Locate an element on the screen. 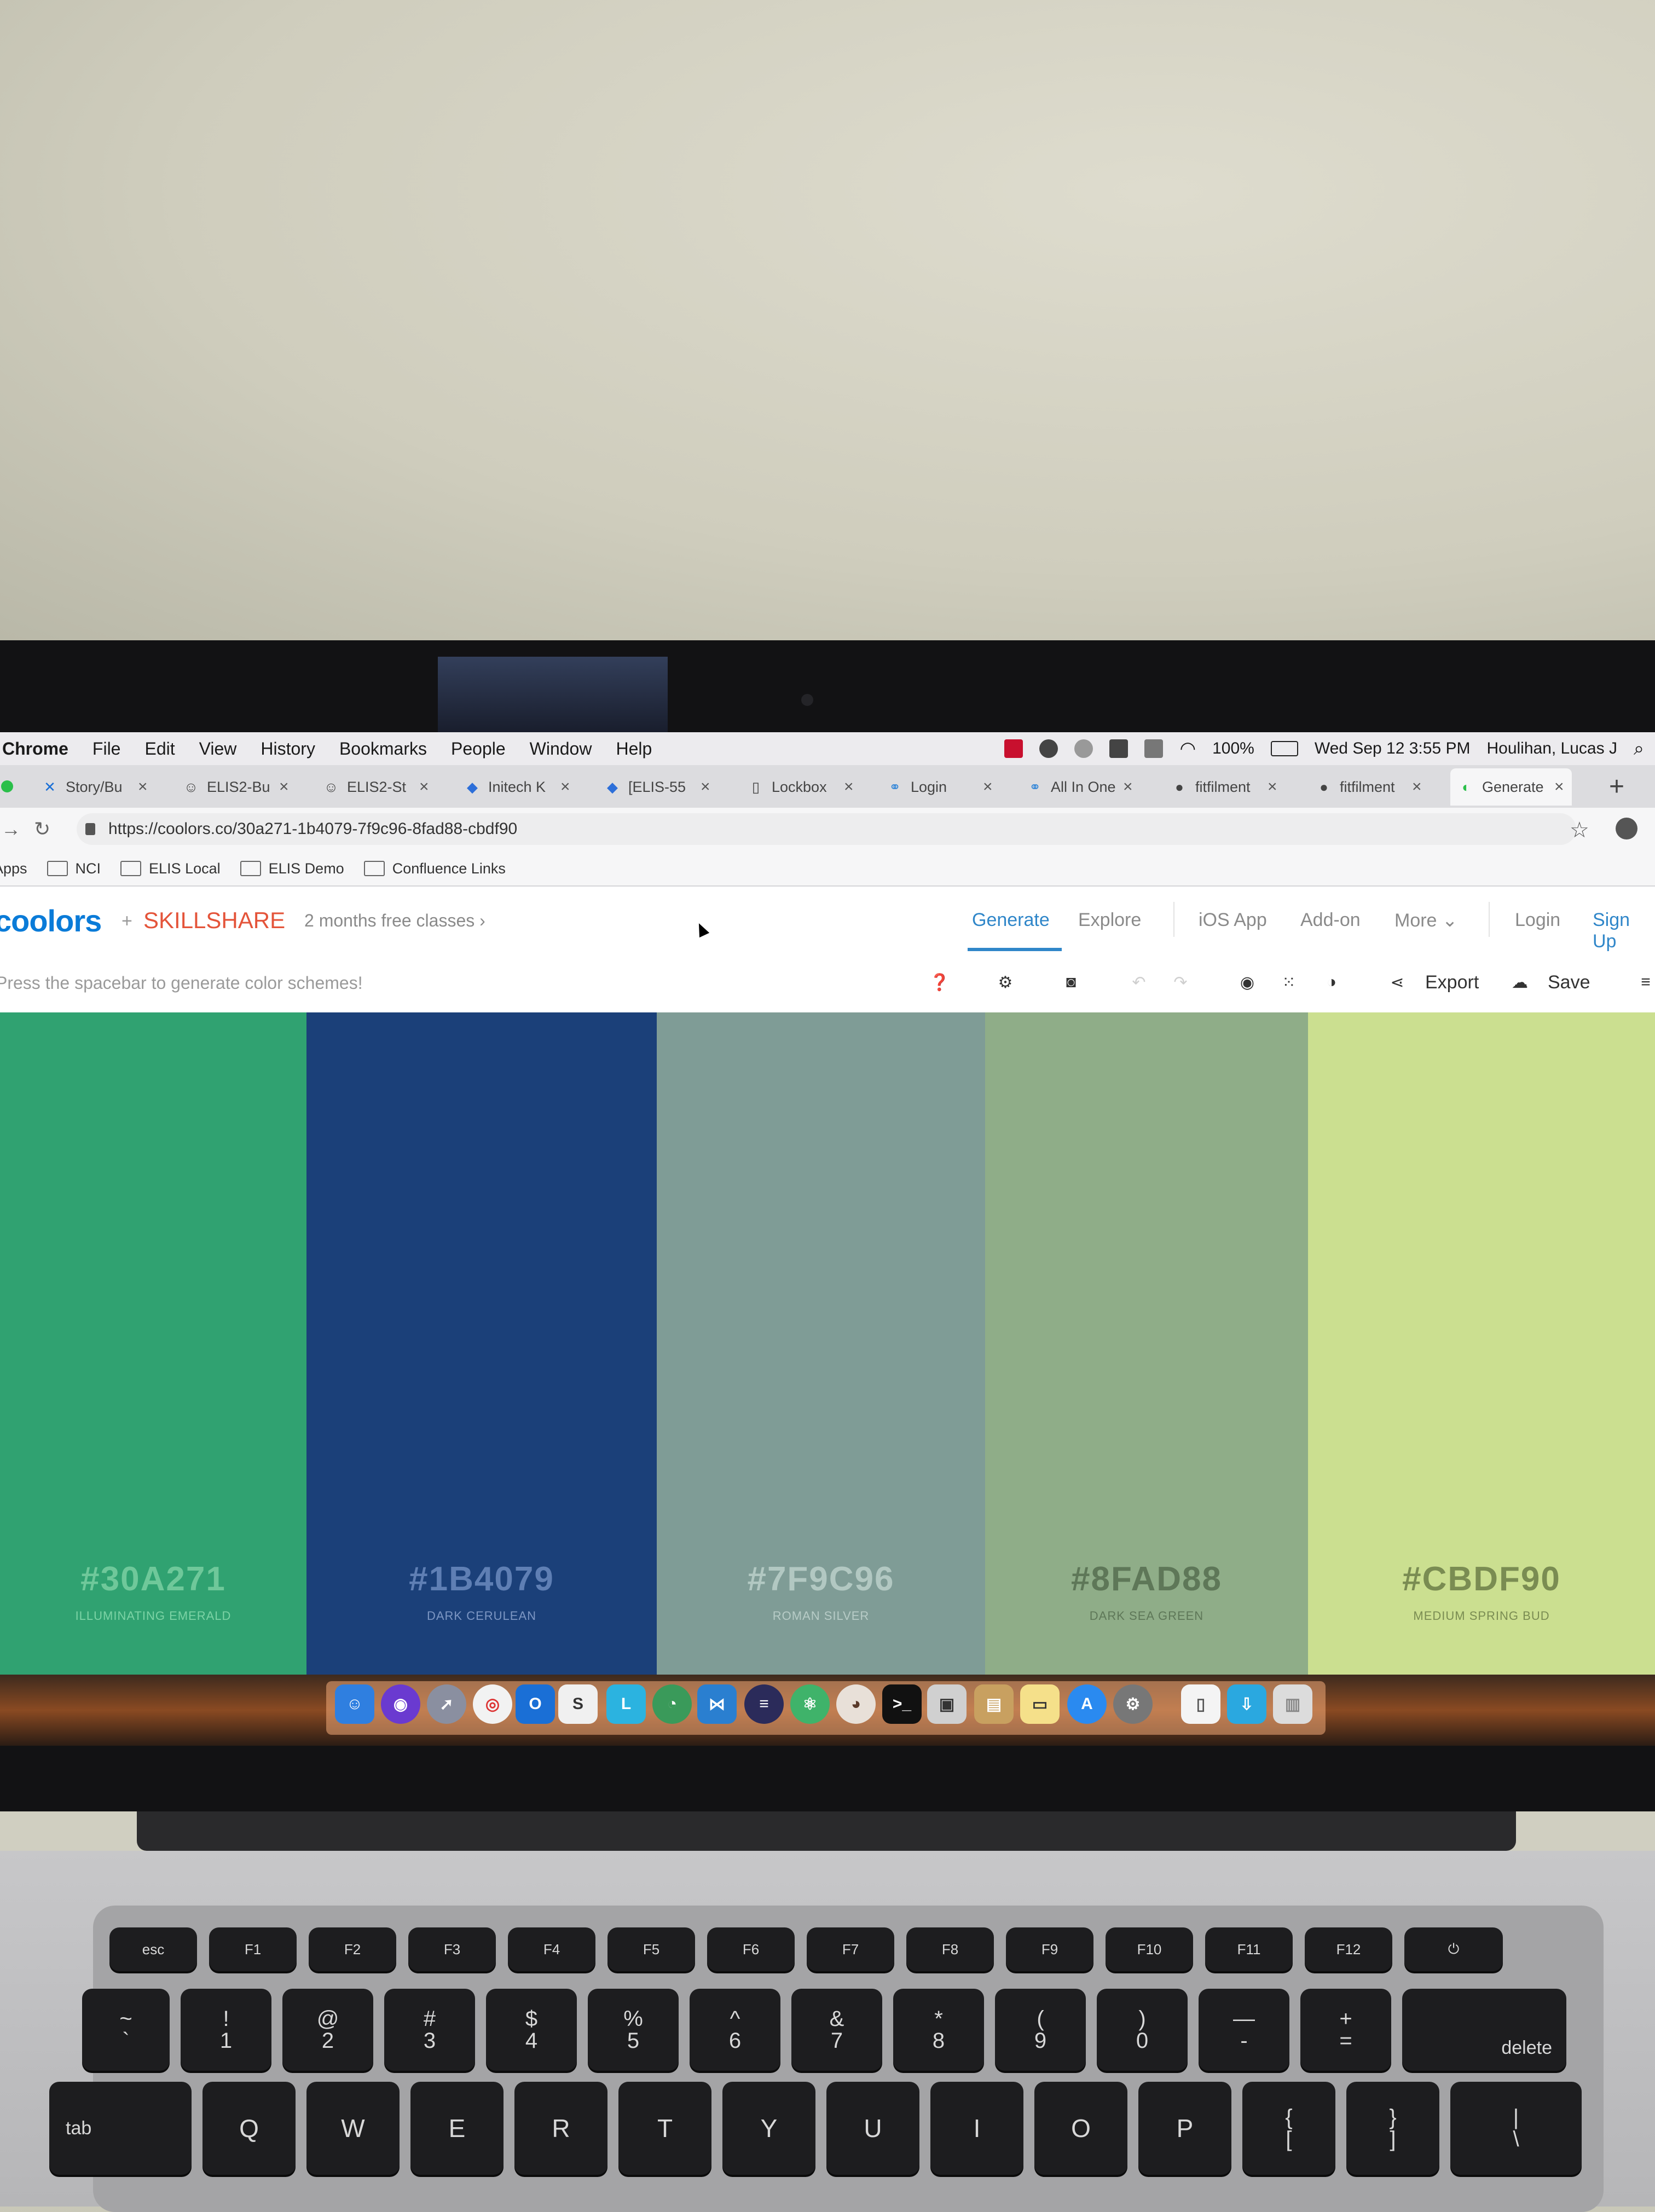 The width and height of the screenshot is (1655, 2212). save-button: Save is located at coordinates (1569, 982).